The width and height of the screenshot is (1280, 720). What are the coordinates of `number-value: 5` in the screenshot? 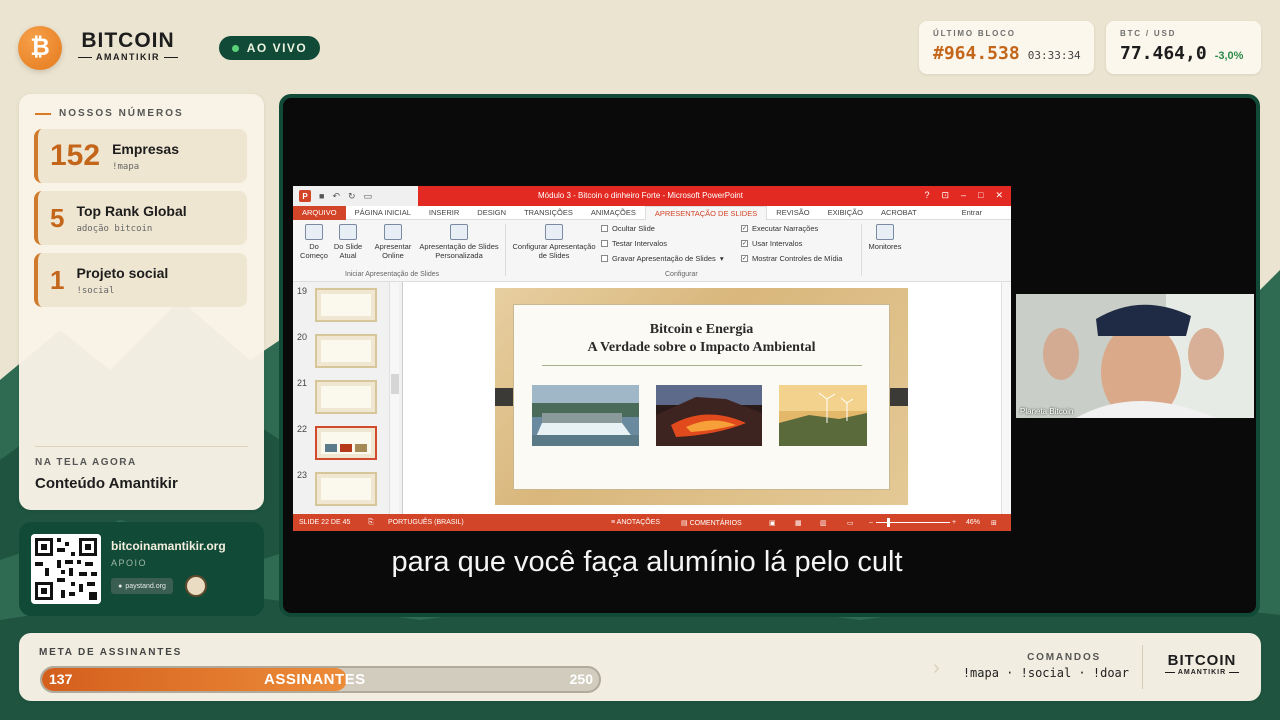 It's located at (57, 217).